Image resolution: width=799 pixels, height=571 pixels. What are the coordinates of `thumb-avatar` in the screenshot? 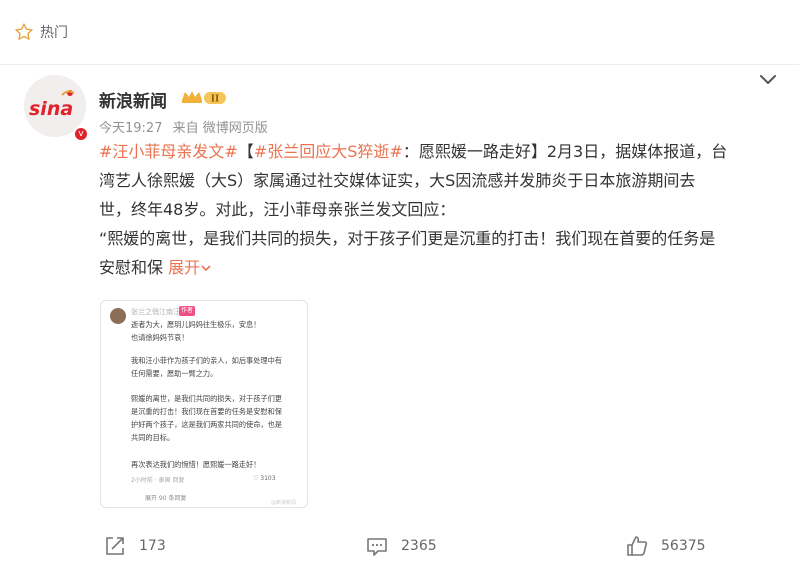 It's located at (118, 316).